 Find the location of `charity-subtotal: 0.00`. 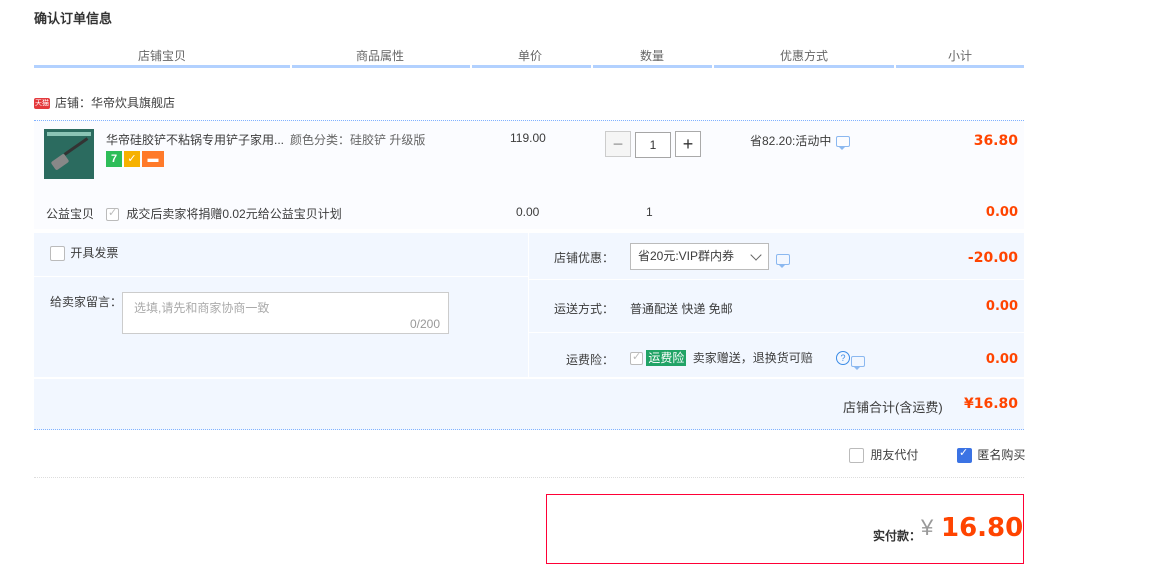

charity-subtotal: 0.00 is located at coordinates (1001, 212).